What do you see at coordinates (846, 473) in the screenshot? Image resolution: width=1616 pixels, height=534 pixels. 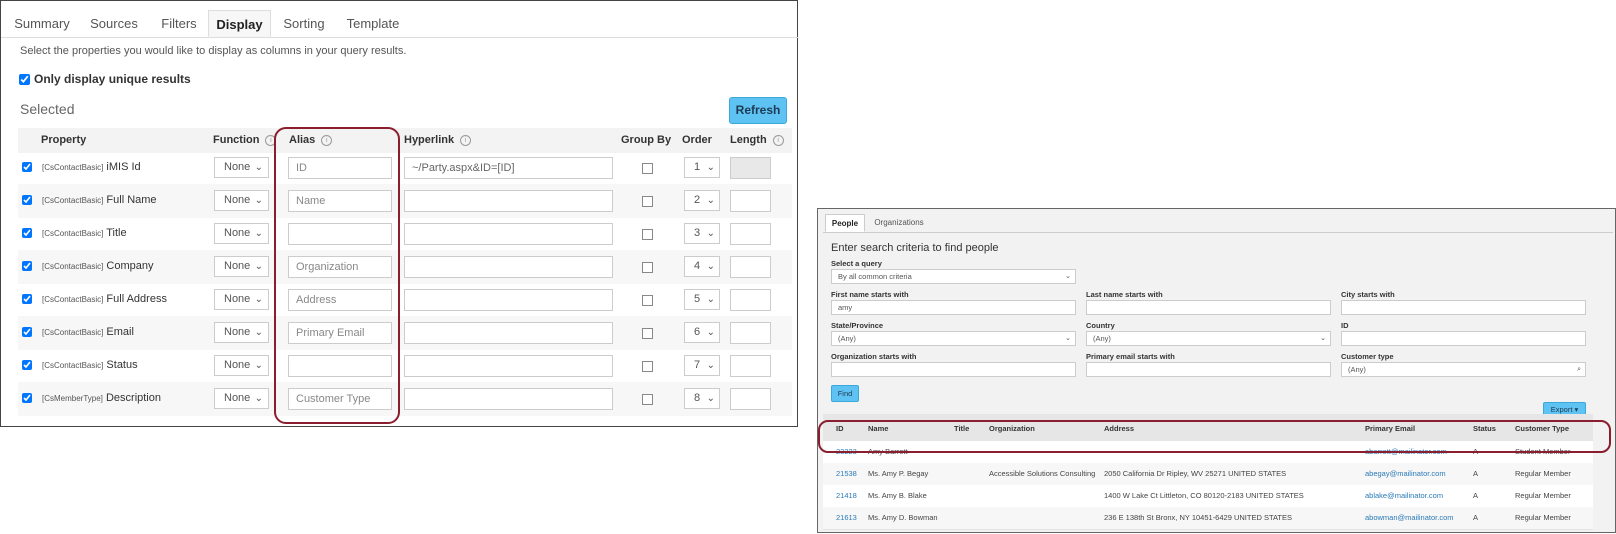 I see `result-id-link: 21538` at bounding box center [846, 473].